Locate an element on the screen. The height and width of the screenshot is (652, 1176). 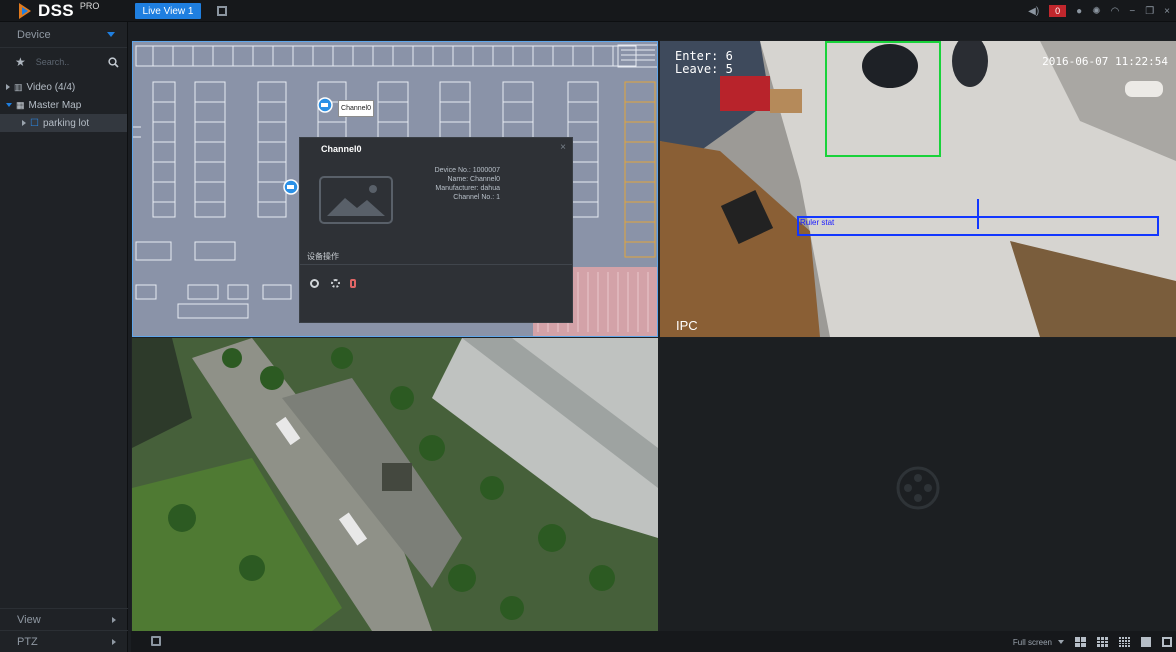
fullscreen-dropdown: Full screen is located at coordinates (1038, 642).